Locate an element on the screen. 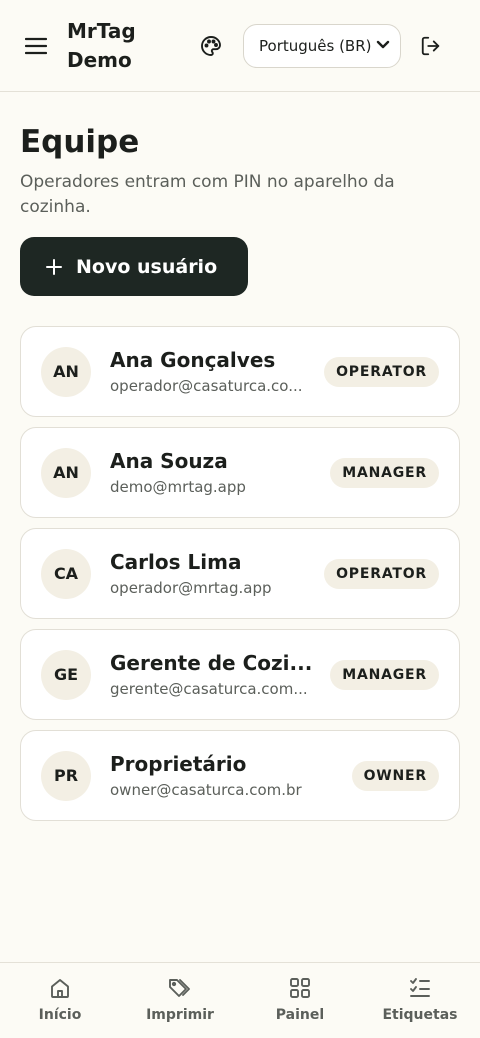 The width and height of the screenshot is (480, 1038). bottom-nav: Início Imprimir Painel Etiquetas is located at coordinates (240, 1000).